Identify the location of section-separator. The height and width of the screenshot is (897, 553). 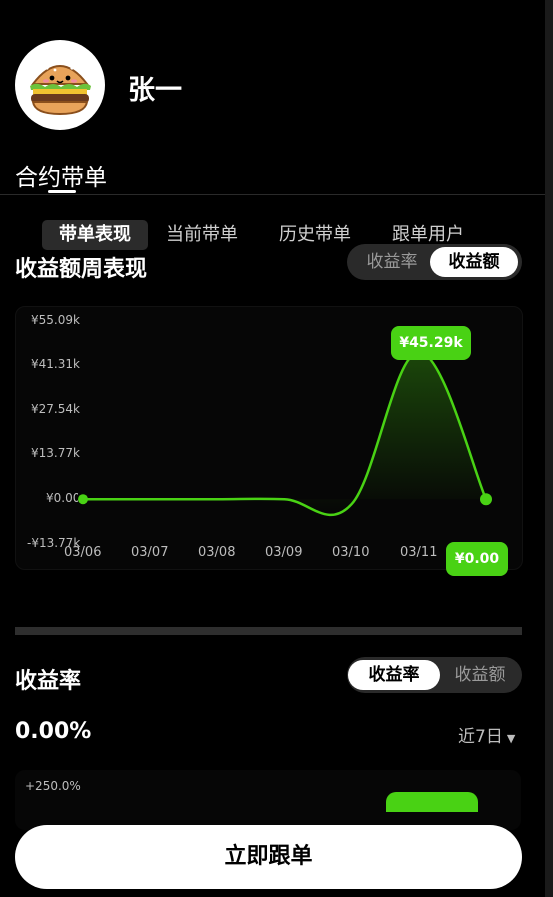
(268, 631).